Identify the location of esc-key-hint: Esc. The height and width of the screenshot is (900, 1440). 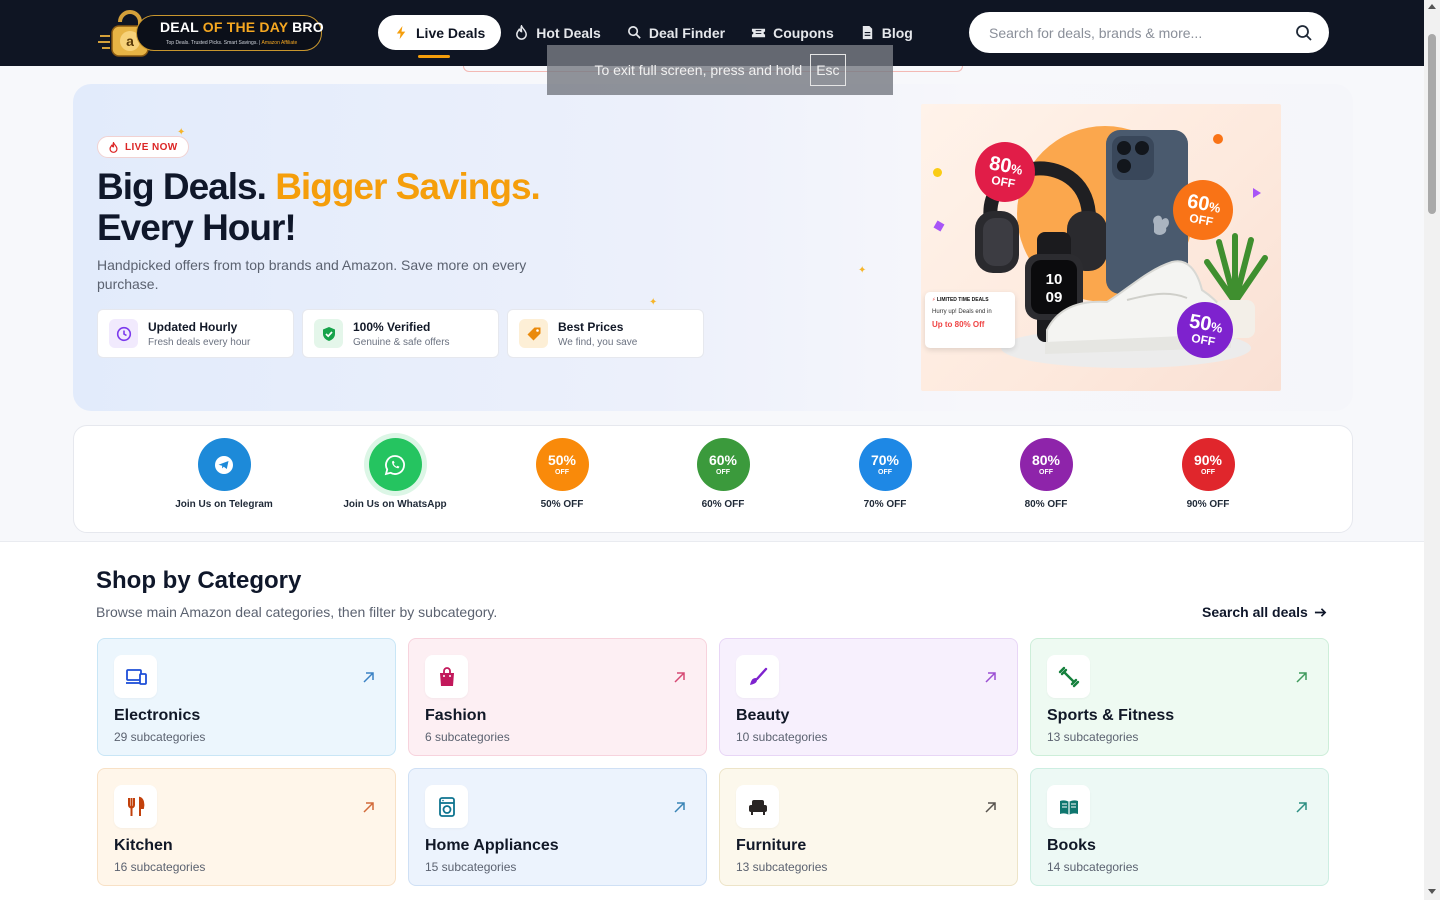
(828, 70).